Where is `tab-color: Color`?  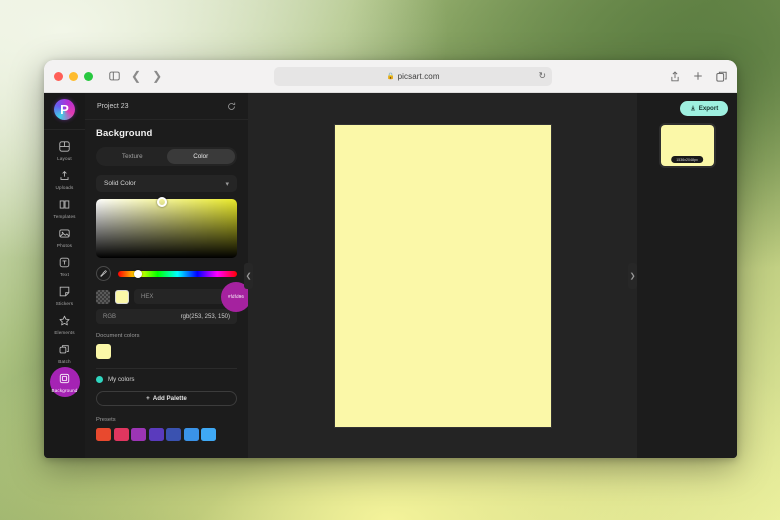 tab-color: Color is located at coordinates (200, 156).